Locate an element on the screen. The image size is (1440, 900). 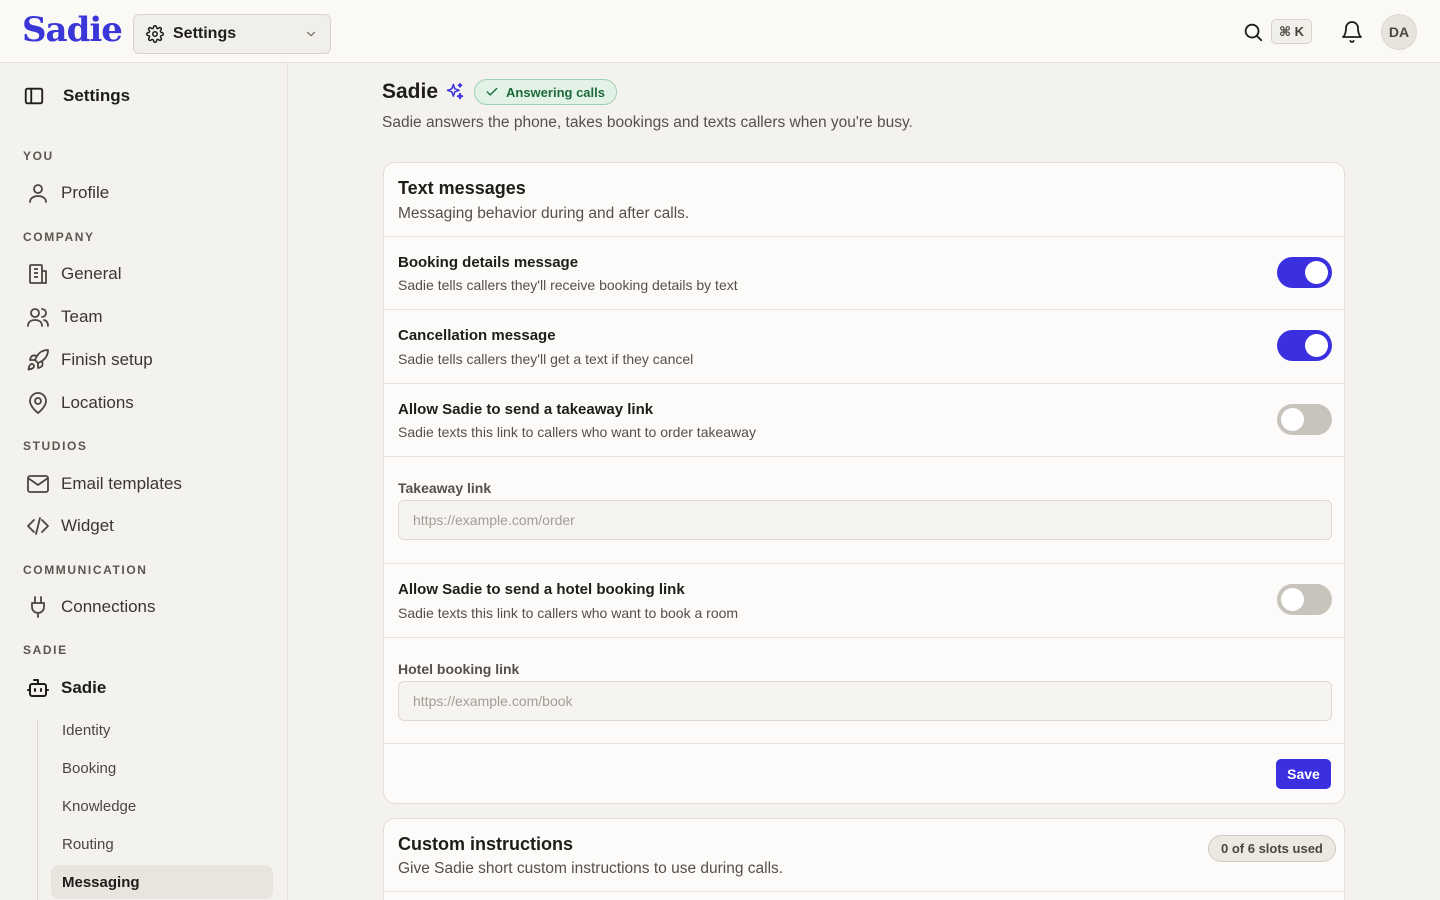
sidebar-item-widget: Widget is located at coordinates (70, 526).